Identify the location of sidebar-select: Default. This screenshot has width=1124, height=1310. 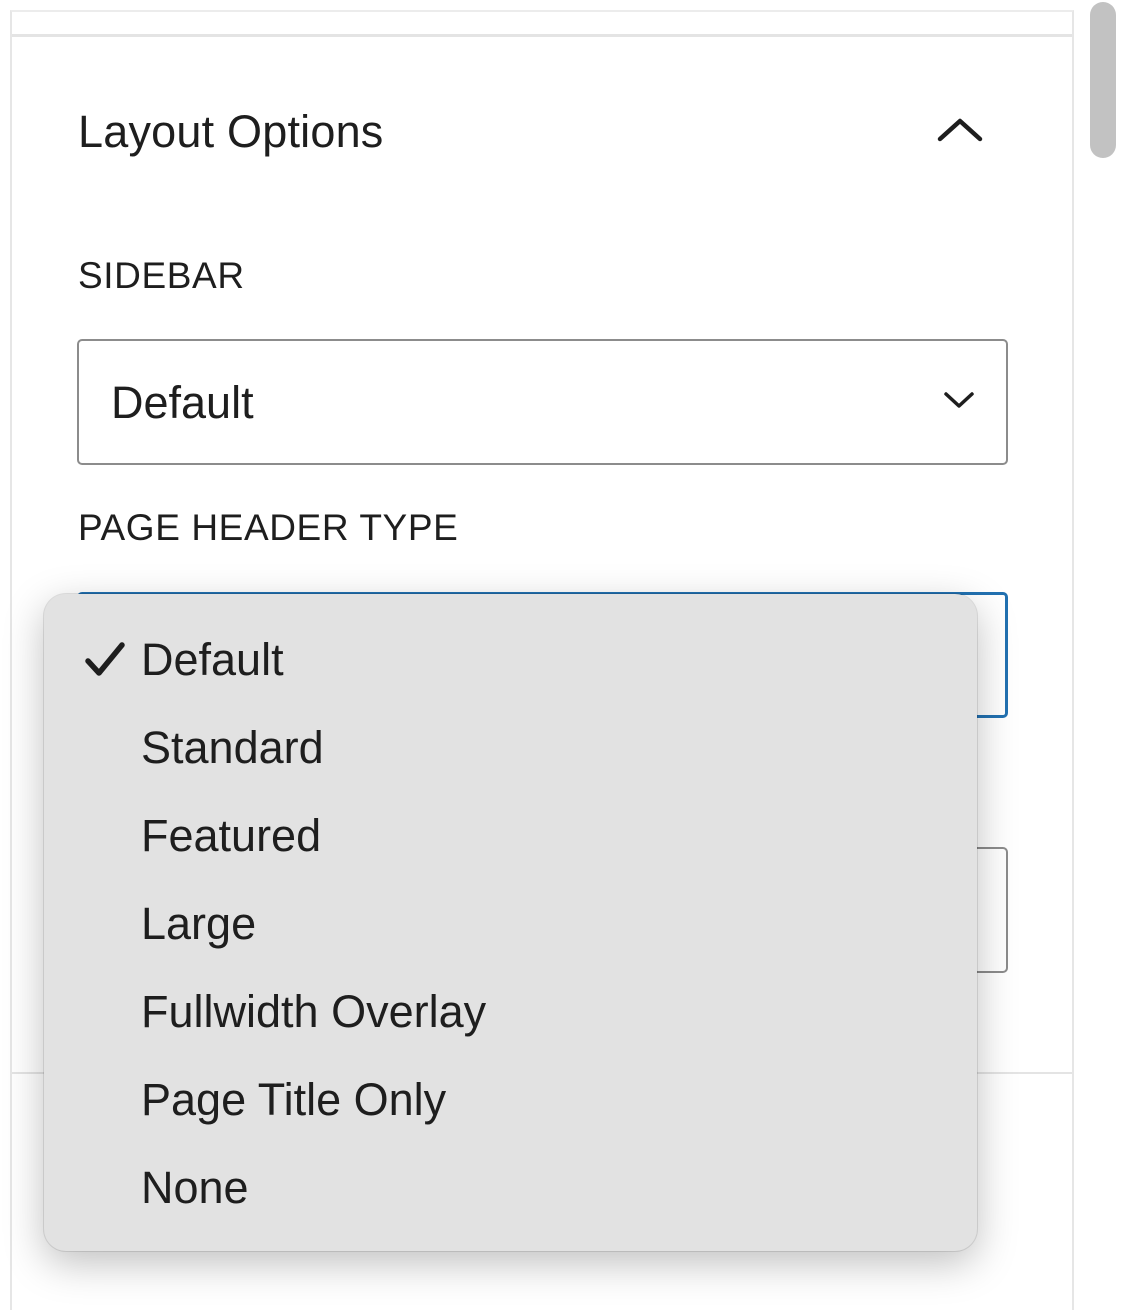
(542, 402).